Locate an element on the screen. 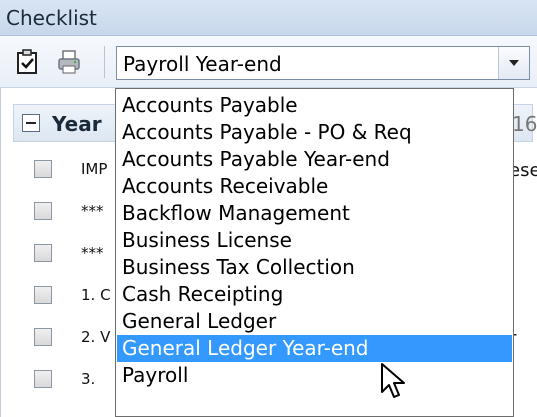  dropdown-option: Business License is located at coordinates (314, 240).